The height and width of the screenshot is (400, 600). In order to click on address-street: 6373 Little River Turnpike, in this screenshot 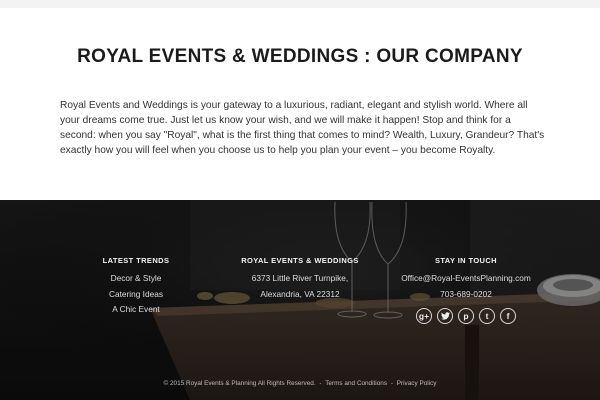, I will do `click(300, 278)`.